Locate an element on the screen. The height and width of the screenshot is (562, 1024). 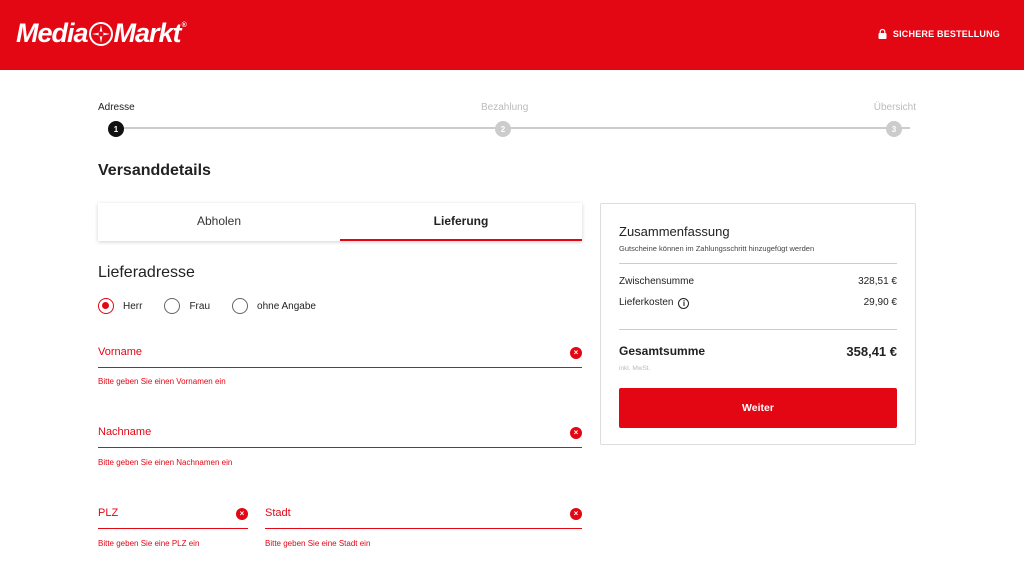
logo-trademark: ® is located at coordinates (184, 25).